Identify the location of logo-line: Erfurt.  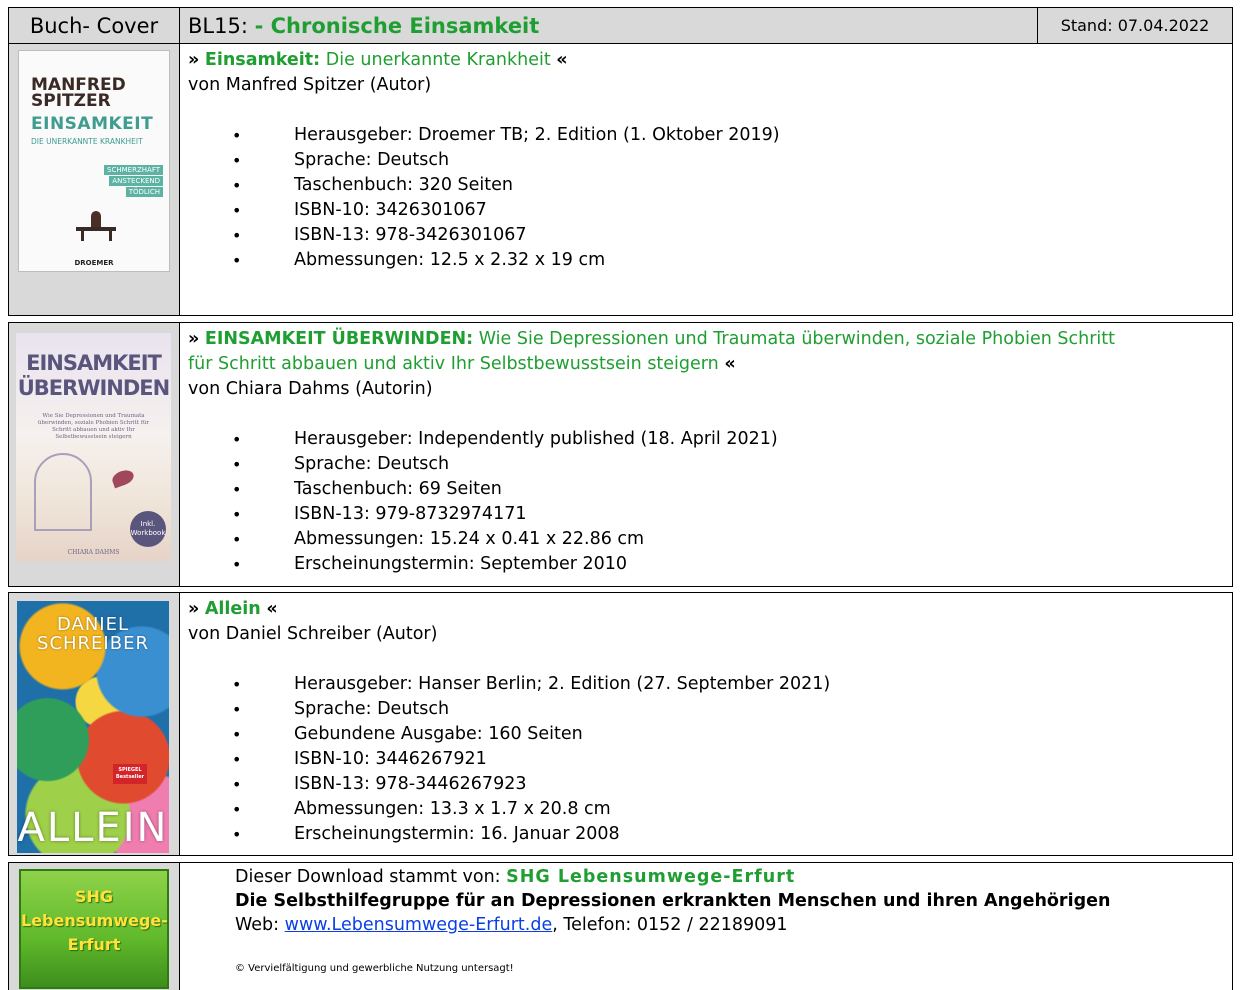
(94, 944).